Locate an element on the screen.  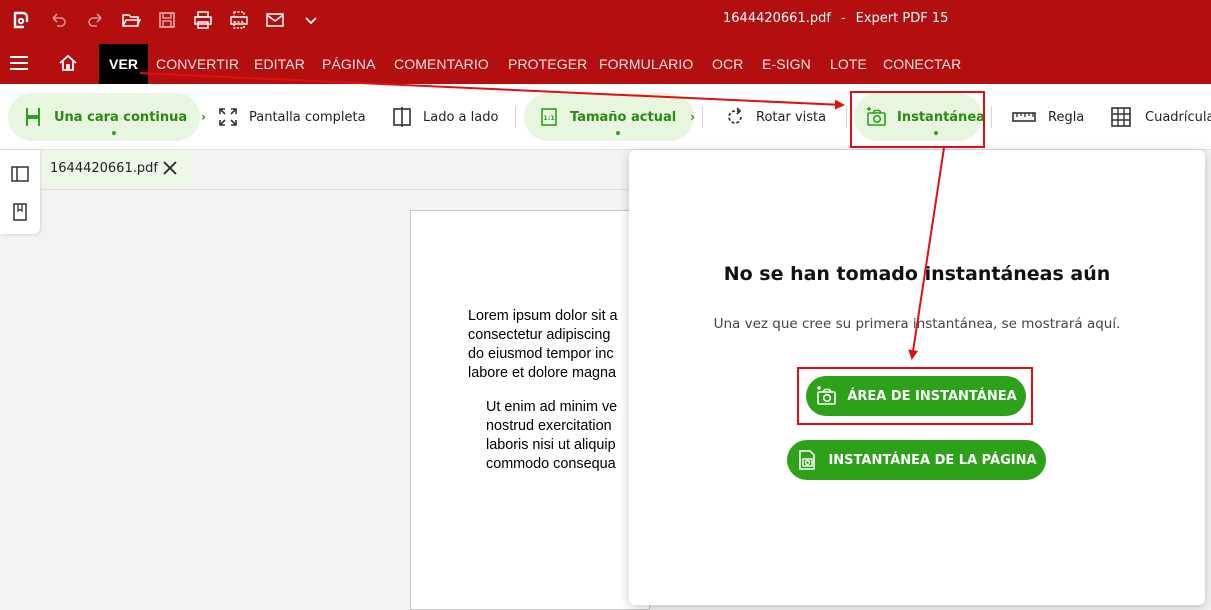
page-text-line: consectetur adipiscing is located at coordinates (539, 335).